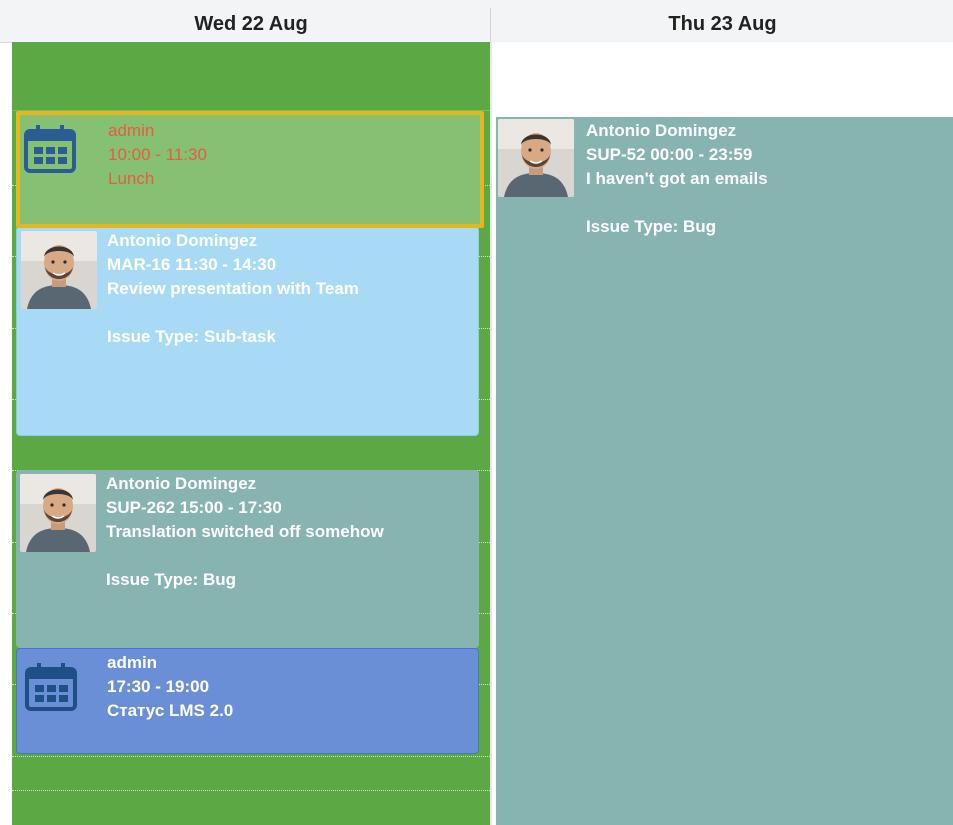  Describe the element at coordinates (157, 154) in the screenshot. I see `event-time: 10:00 - 11:30` at that location.